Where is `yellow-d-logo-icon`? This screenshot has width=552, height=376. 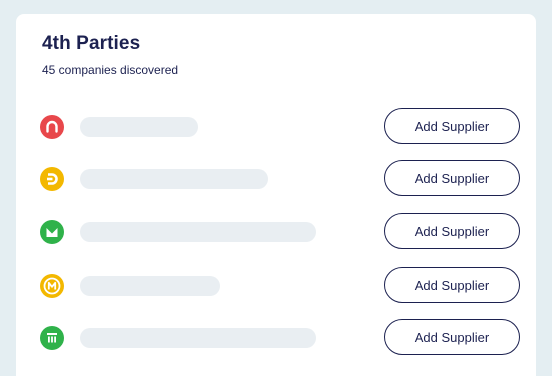
yellow-d-logo-icon is located at coordinates (52, 179).